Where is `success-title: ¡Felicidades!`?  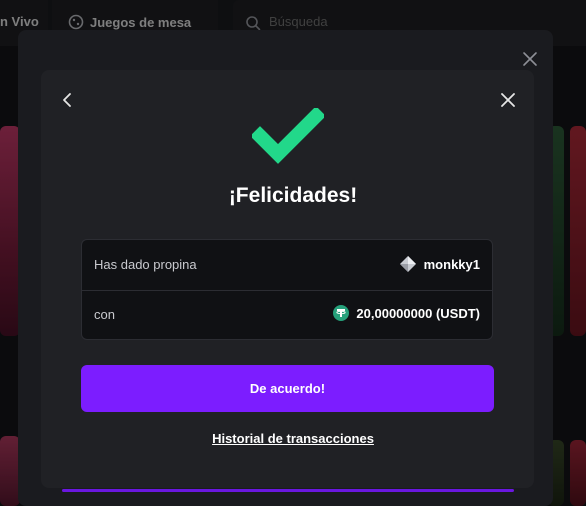
success-title: ¡Felicidades! is located at coordinates (293, 195).